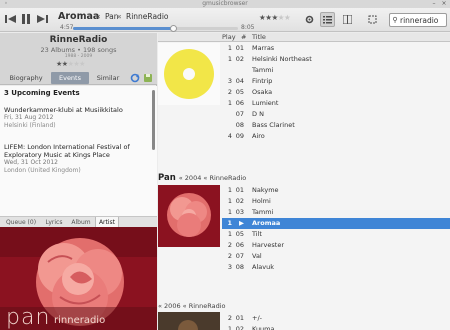  Describe the element at coordinates (80, 320) in the screenshot. I see `art-artist-text: rinneradio` at that location.